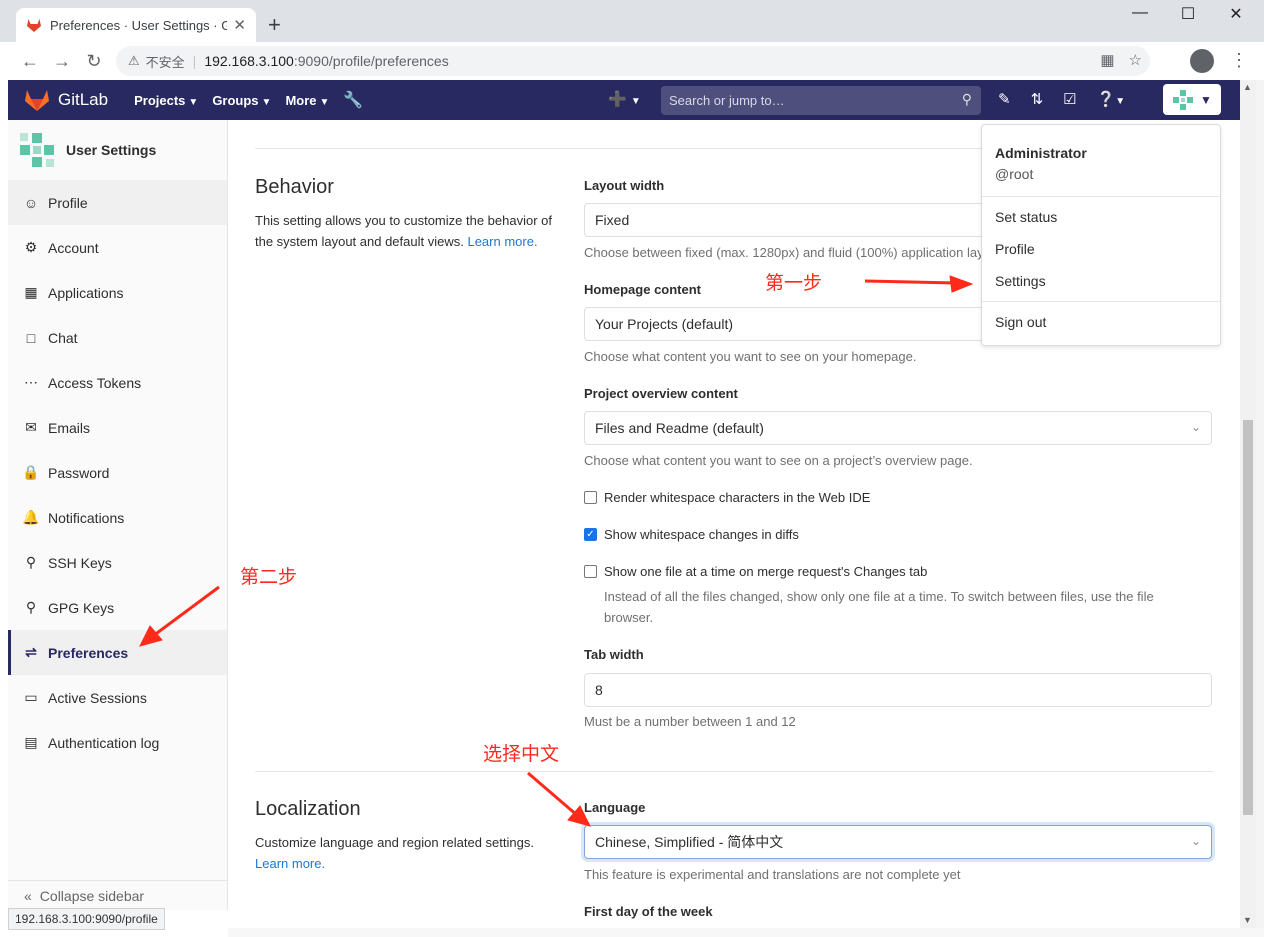 This screenshot has height=937, width=1264. What do you see at coordinates (502, 241) in the screenshot?
I see `behavior-learn-more-link: Learn more.` at bounding box center [502, 241].